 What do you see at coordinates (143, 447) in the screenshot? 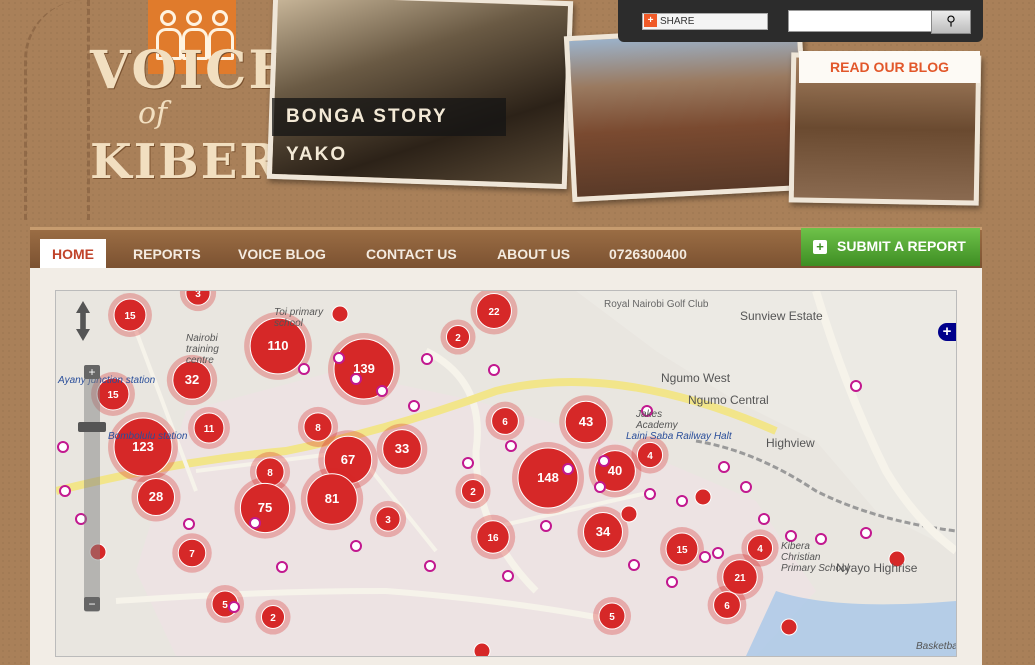
I see `report-cluster-marker: 123` at bounding box center [143, 447].